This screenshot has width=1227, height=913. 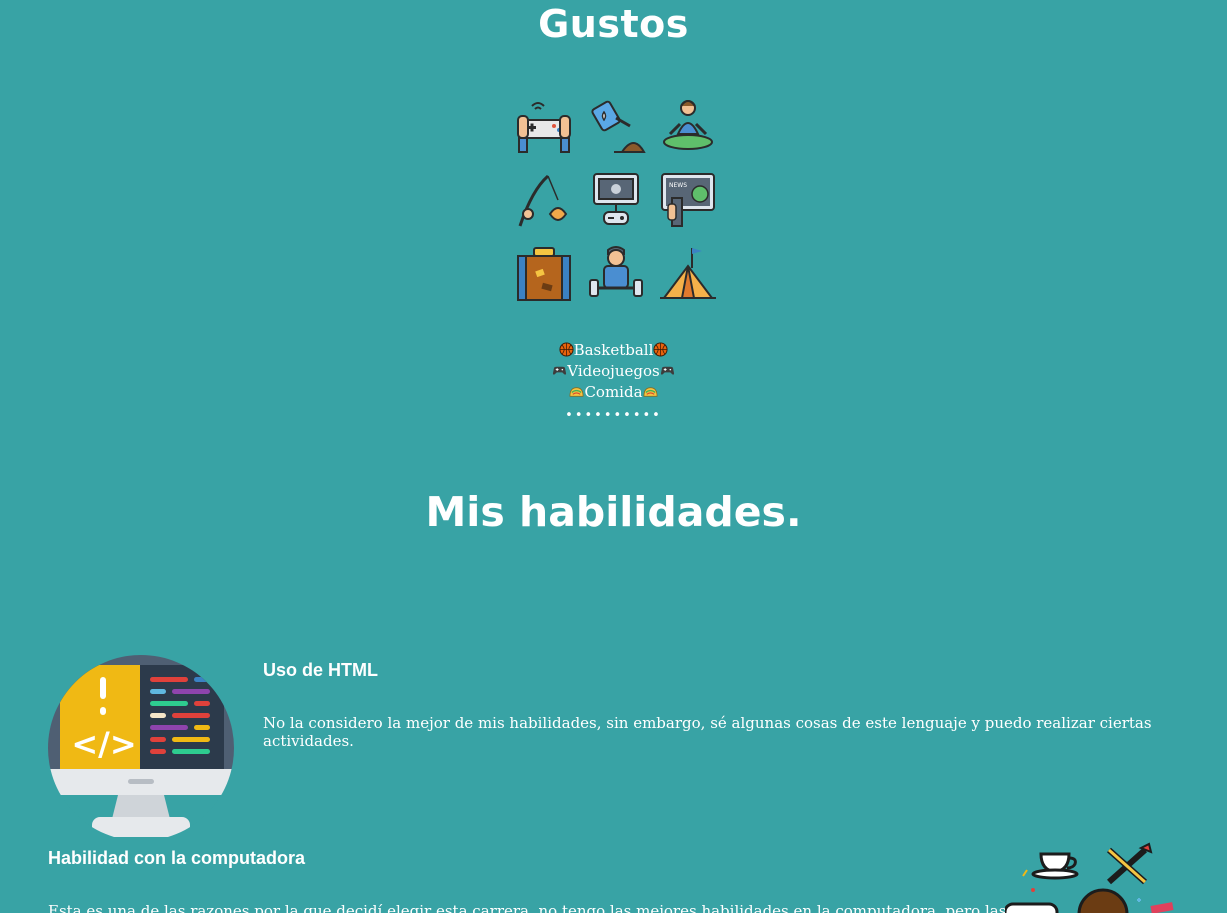 I want to click on skills-illustration-image, so click(x=1094, y=877).